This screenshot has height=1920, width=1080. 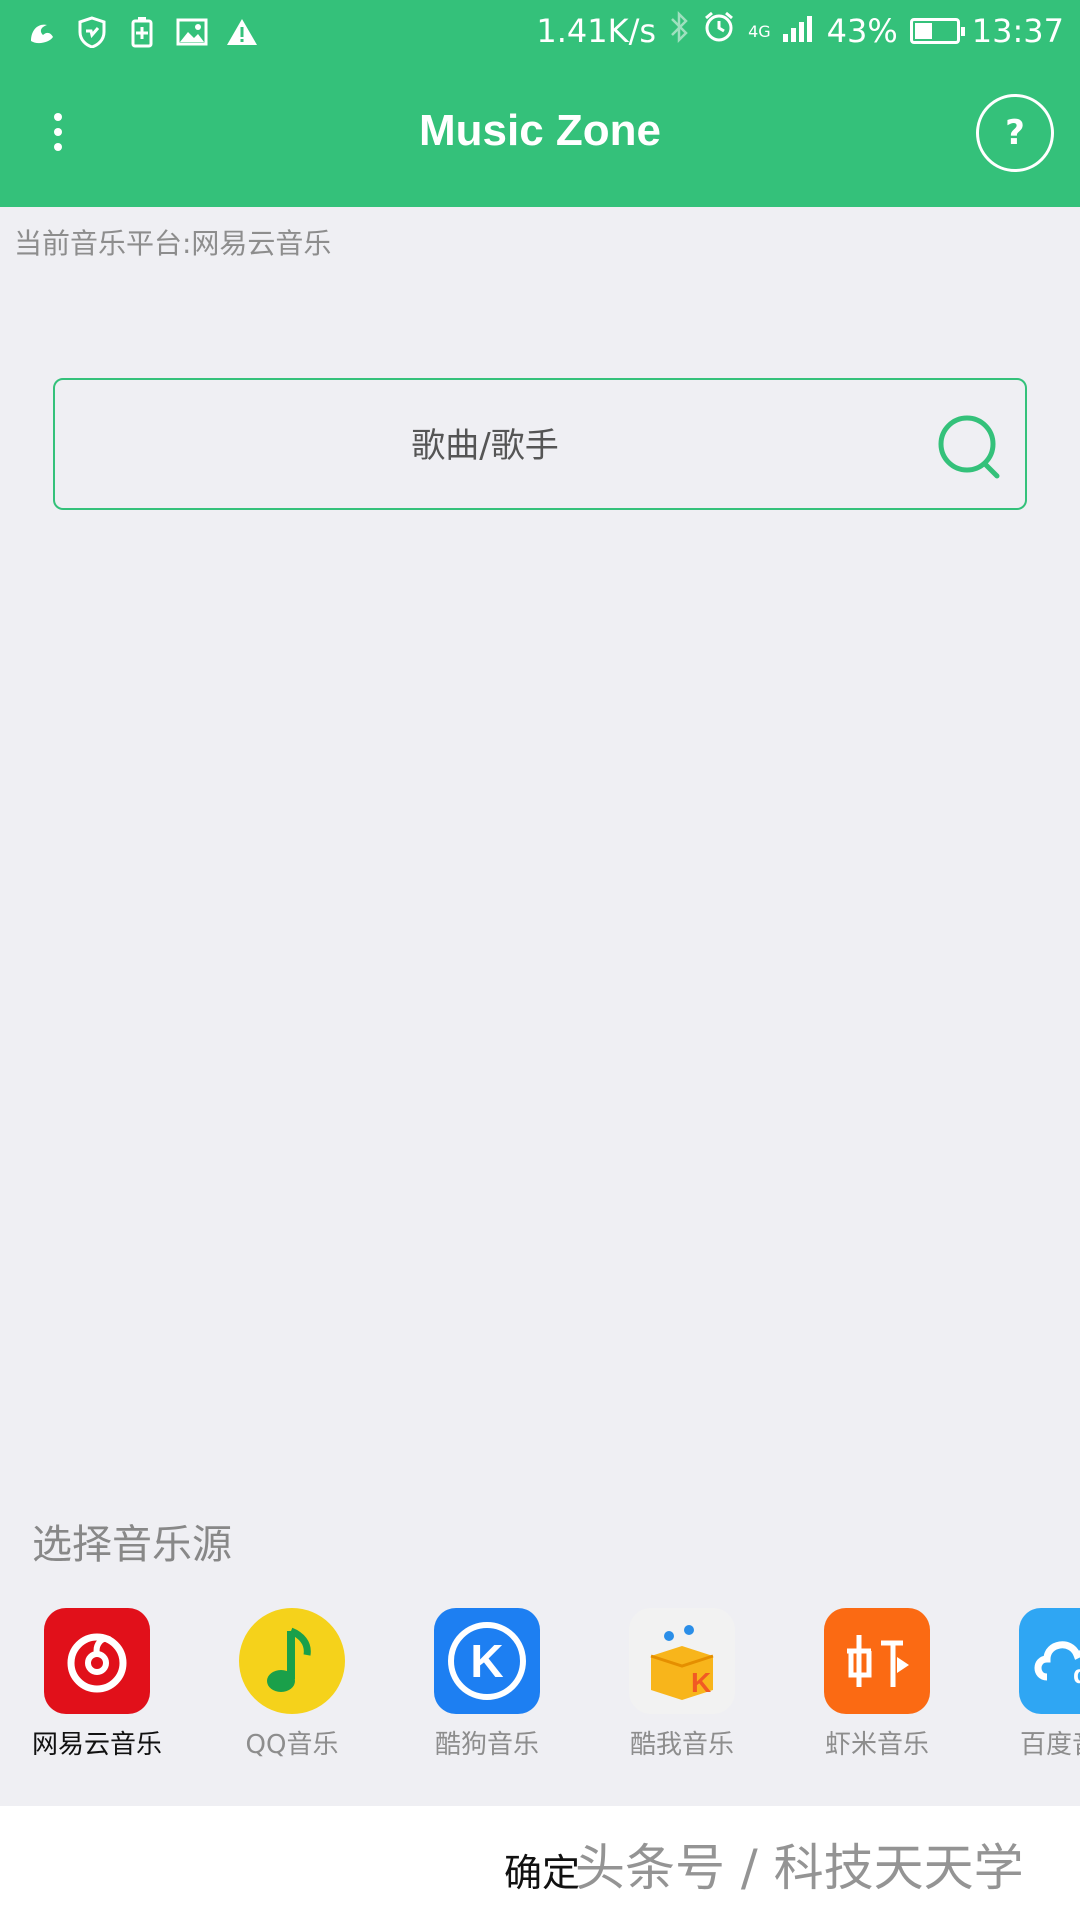 What do you see at coordinates (923, 31) in the screenshot?
I see `battery-fill` at bounding box center [923, 31].